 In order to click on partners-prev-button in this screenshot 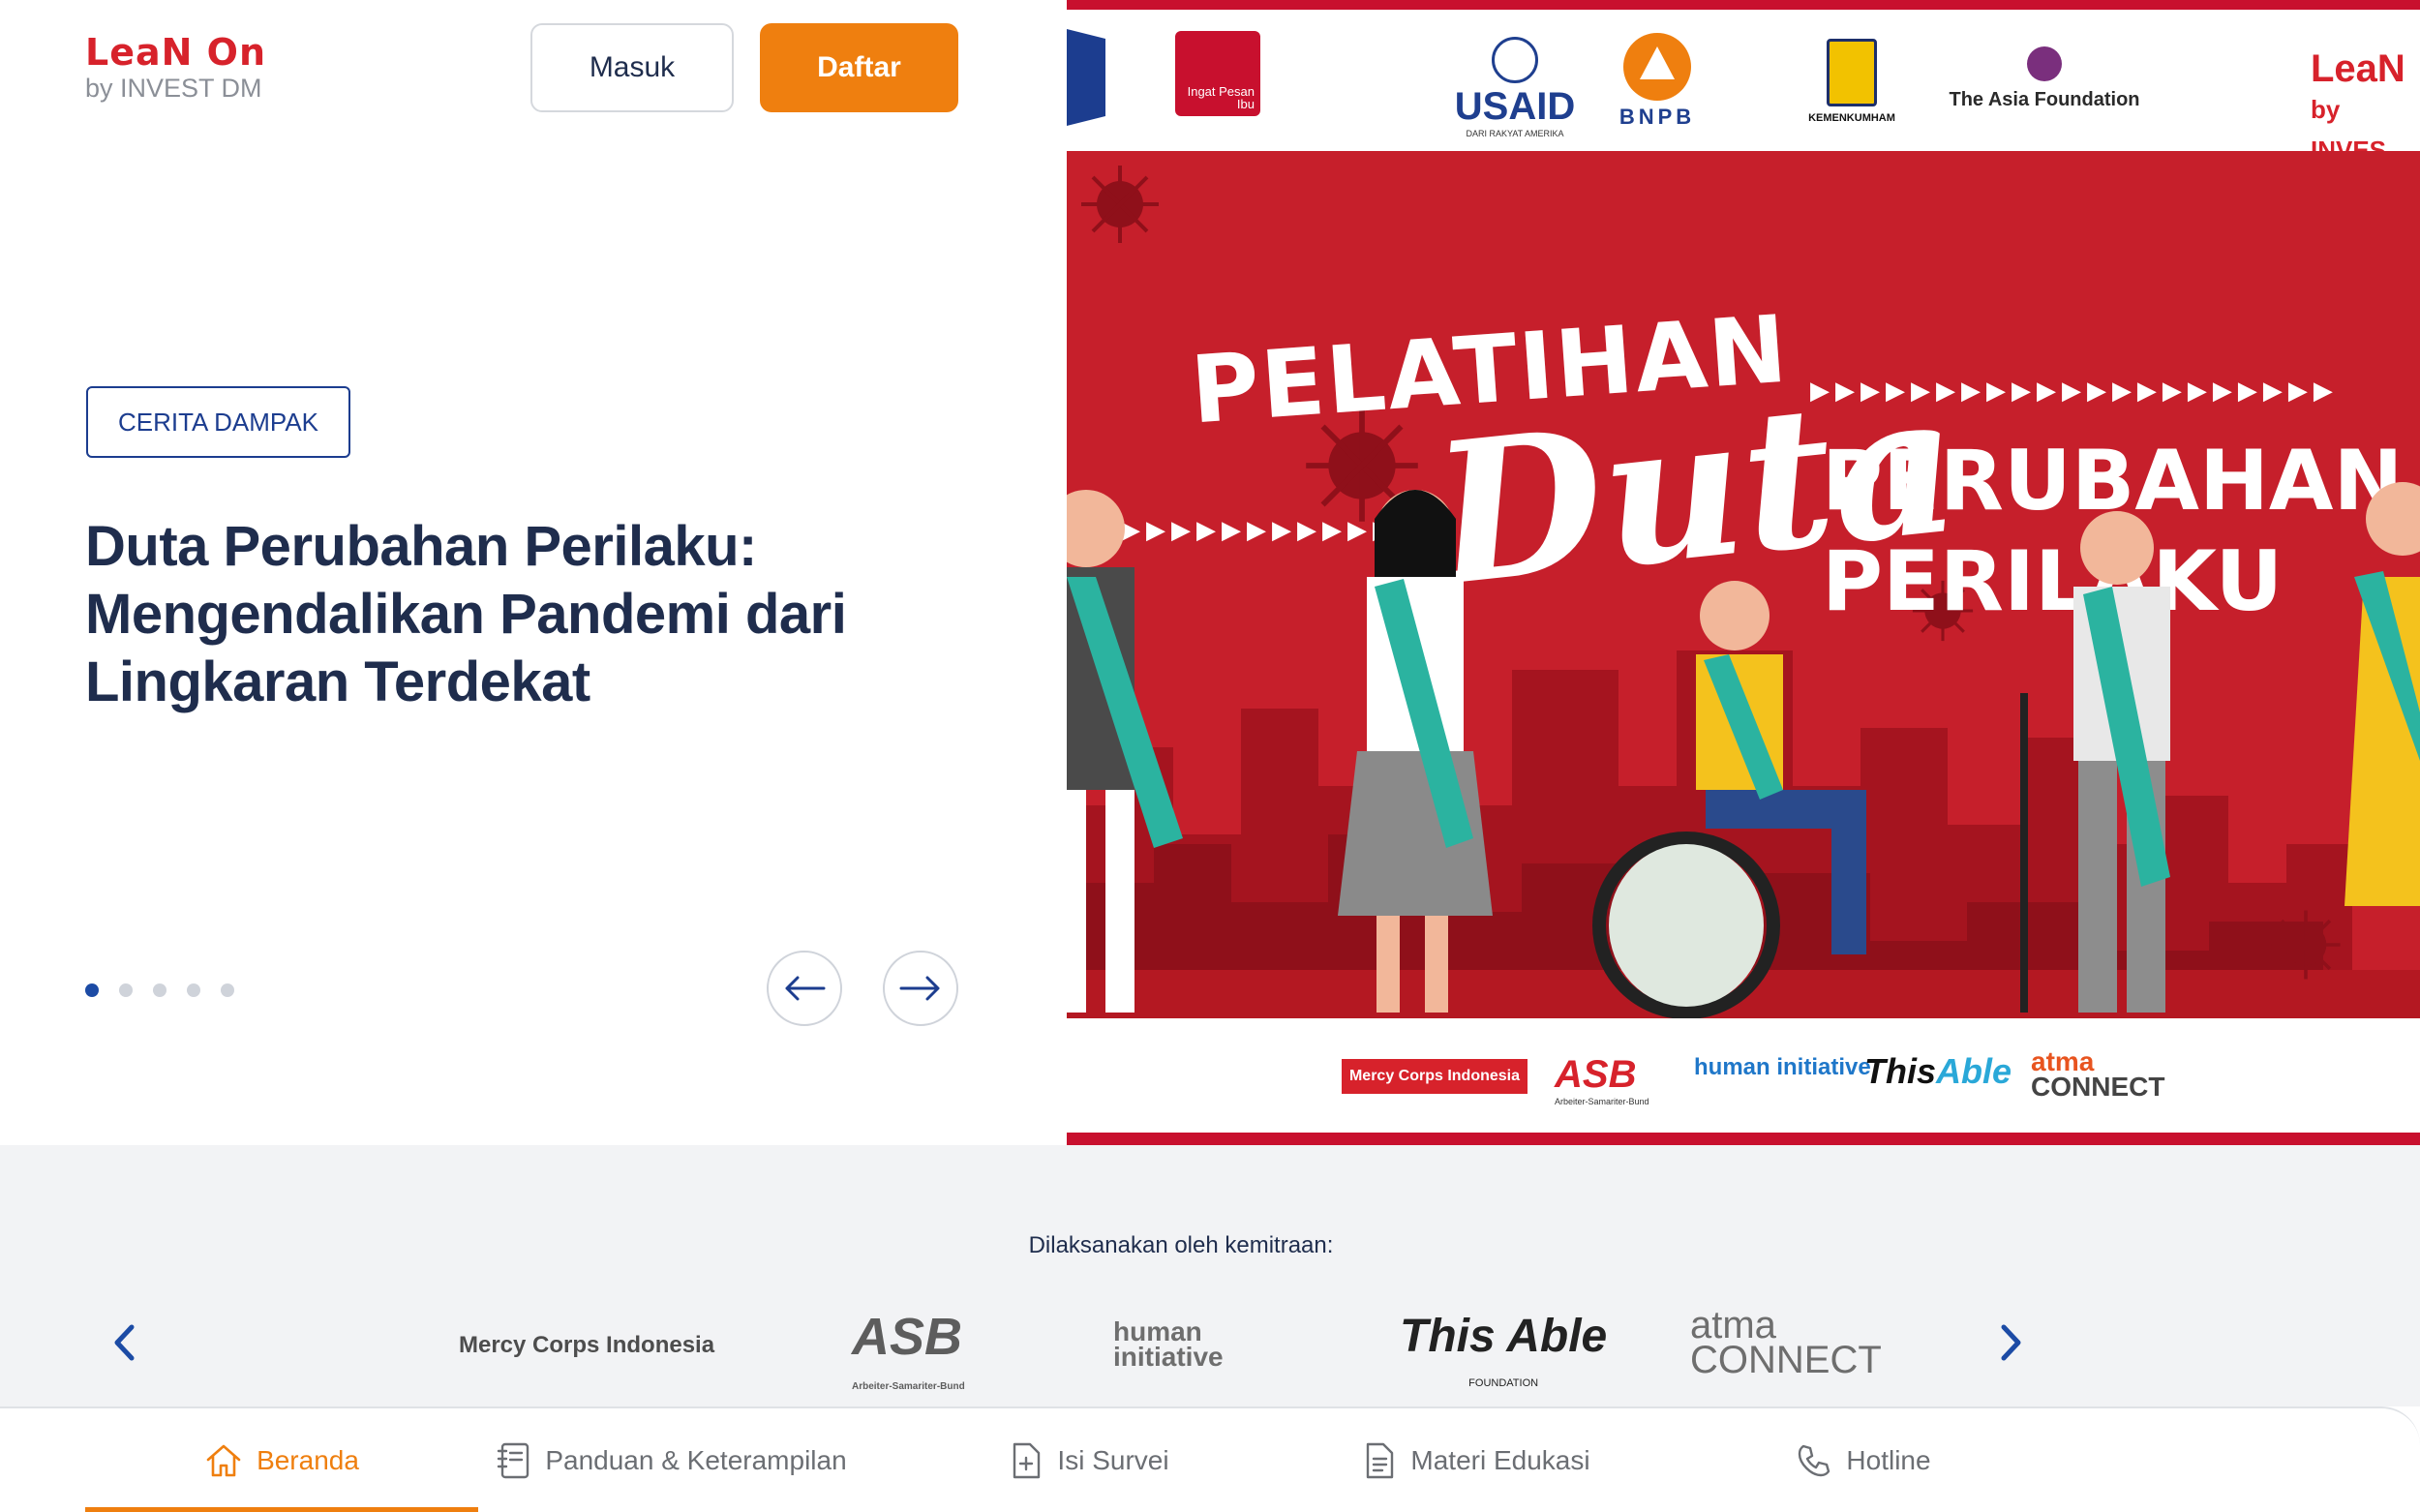, I will do `click(124, 1342)`.